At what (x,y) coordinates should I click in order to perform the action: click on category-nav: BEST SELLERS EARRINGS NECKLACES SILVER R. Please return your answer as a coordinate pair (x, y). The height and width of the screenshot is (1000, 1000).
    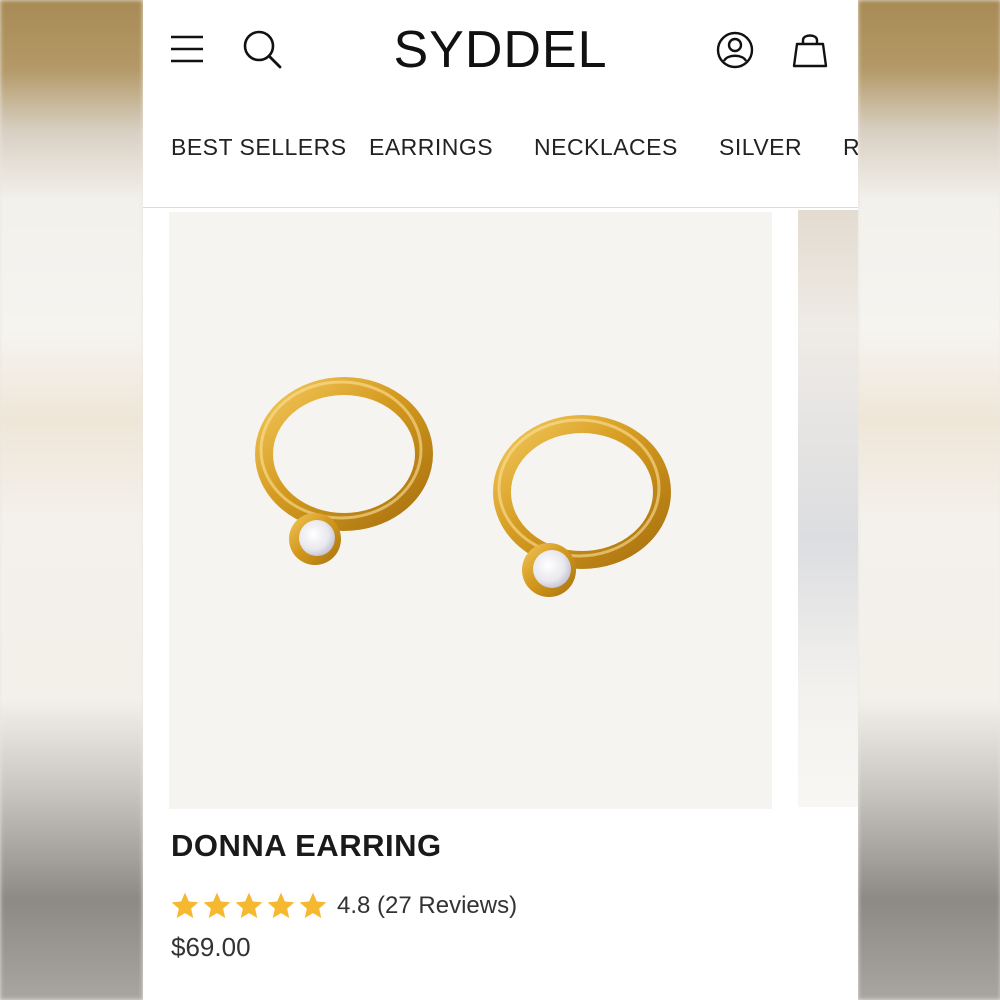
    Looking at the image, I should click on (500, 148).